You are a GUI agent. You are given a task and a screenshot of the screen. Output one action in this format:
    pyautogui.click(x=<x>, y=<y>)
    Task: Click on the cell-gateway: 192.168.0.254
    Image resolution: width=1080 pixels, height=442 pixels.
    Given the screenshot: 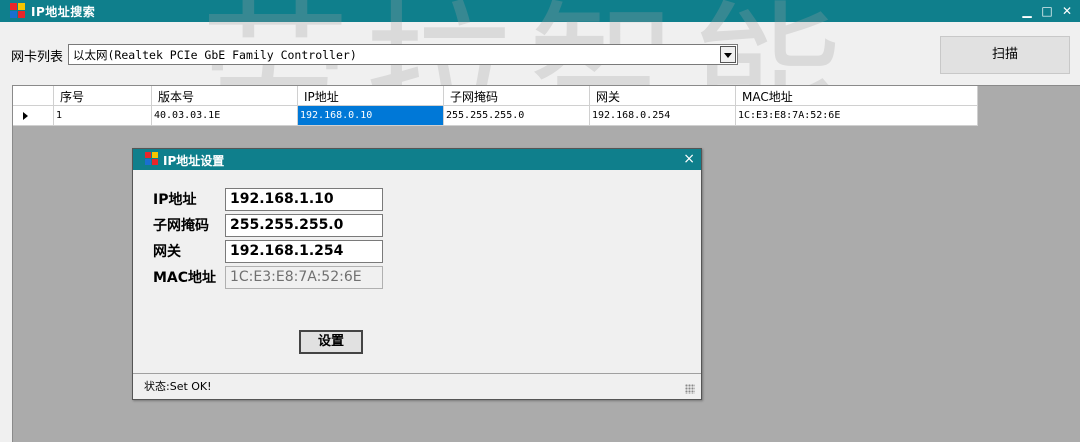 What is the action you would take?
    pyautogui.click(x=663, y=116)
    